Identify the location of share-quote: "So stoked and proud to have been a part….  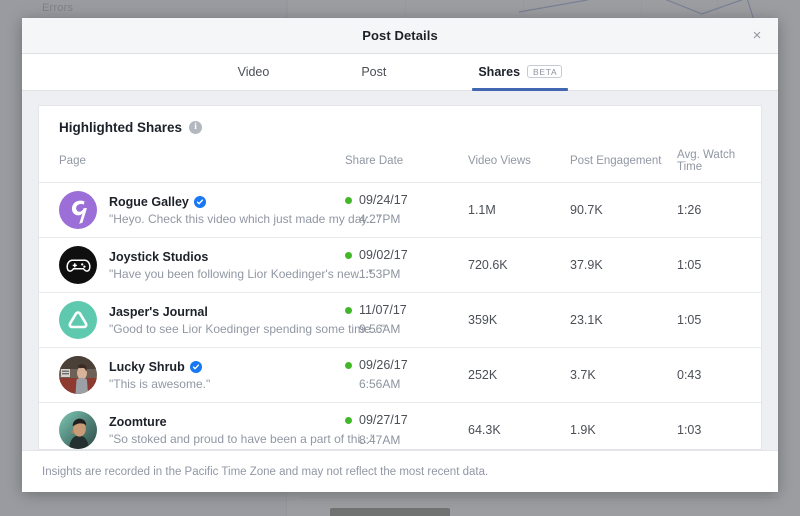
(242, 438).